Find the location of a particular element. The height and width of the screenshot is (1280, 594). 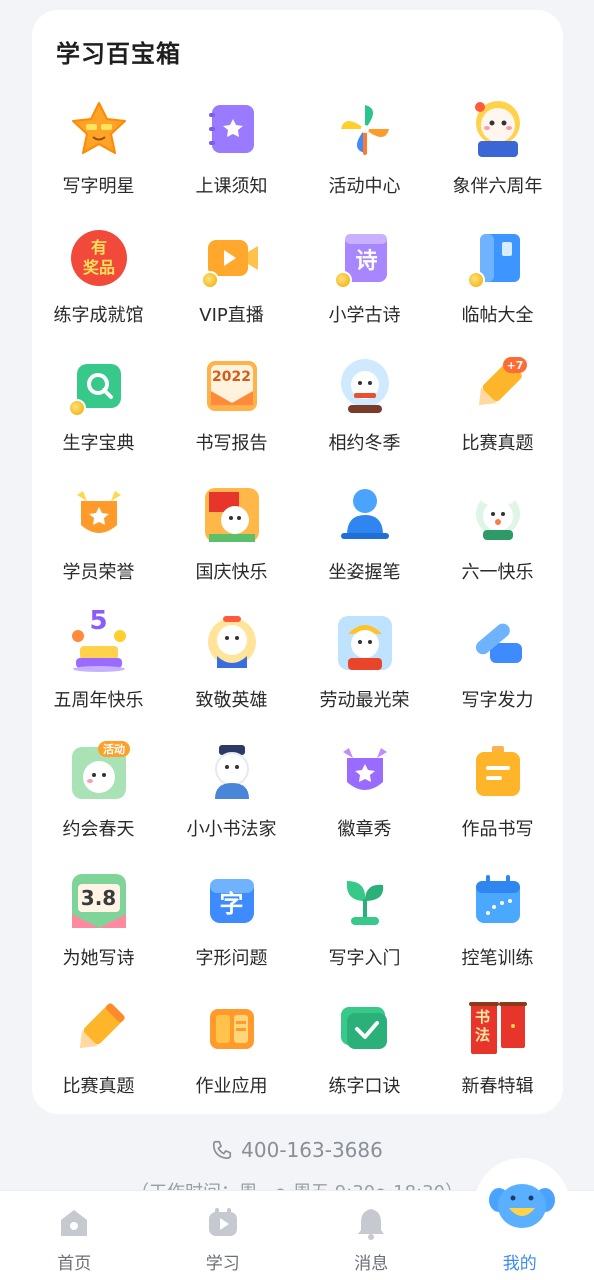

tile-writing-power: 写字发力 is located at coordinates (497, 668).